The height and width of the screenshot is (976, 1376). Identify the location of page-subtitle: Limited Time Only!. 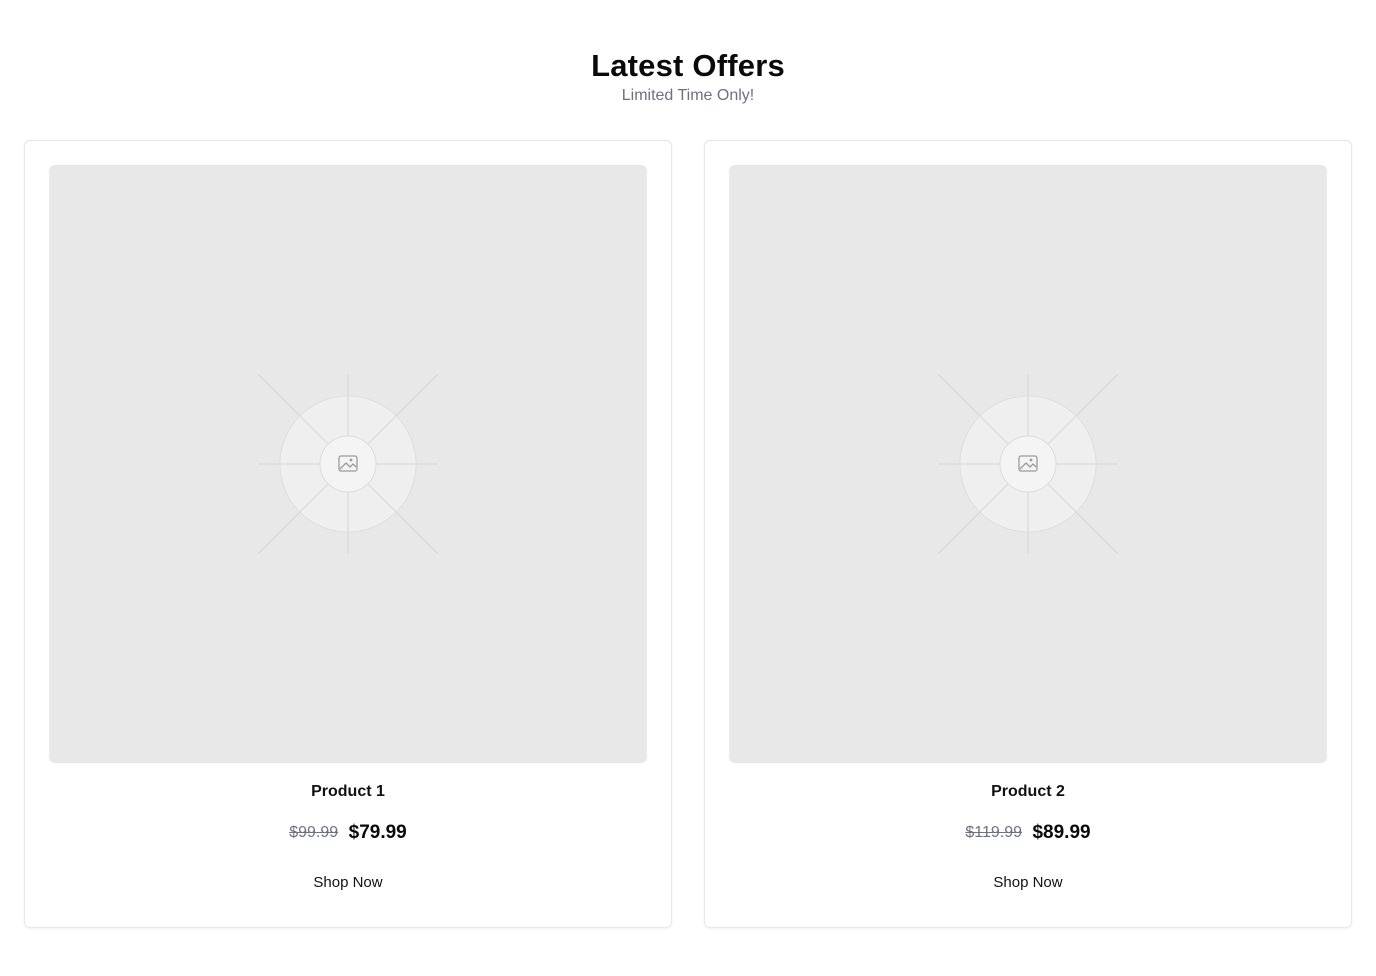
(688, 95).